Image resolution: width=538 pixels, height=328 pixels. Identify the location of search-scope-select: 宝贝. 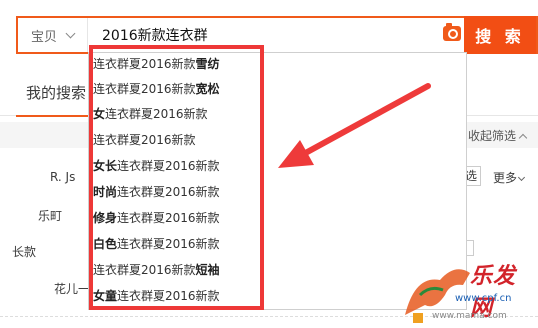
(53, 35).